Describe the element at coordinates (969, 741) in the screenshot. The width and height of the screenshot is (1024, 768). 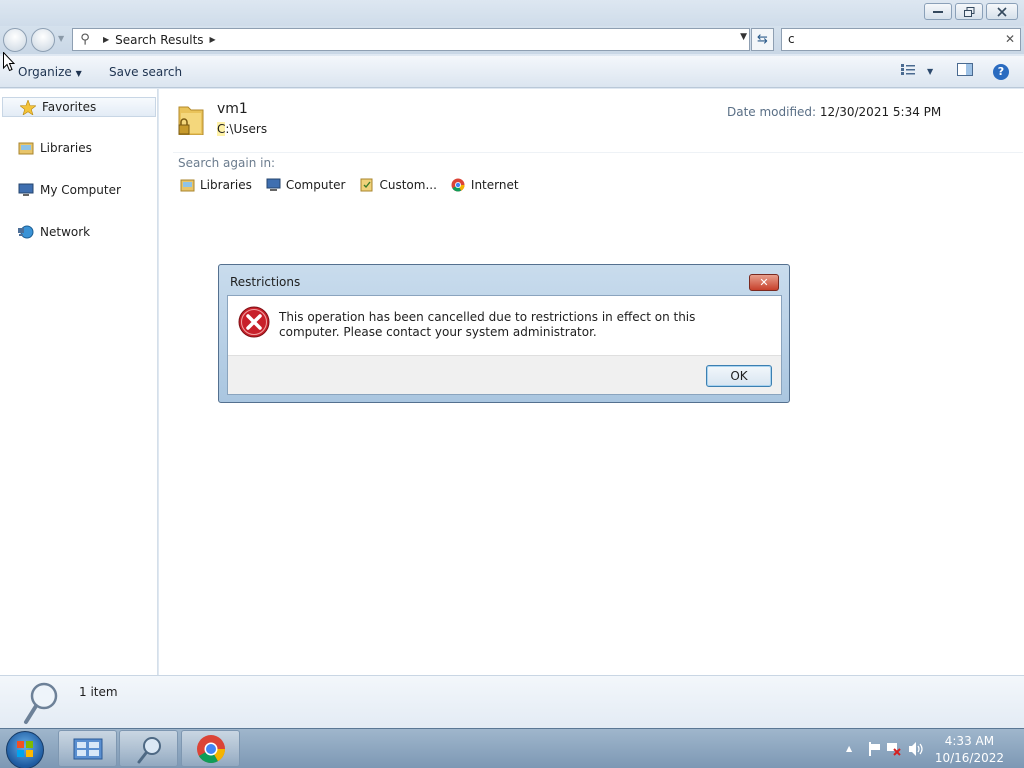
I see `clock-time: 4:33 AM` at that location.